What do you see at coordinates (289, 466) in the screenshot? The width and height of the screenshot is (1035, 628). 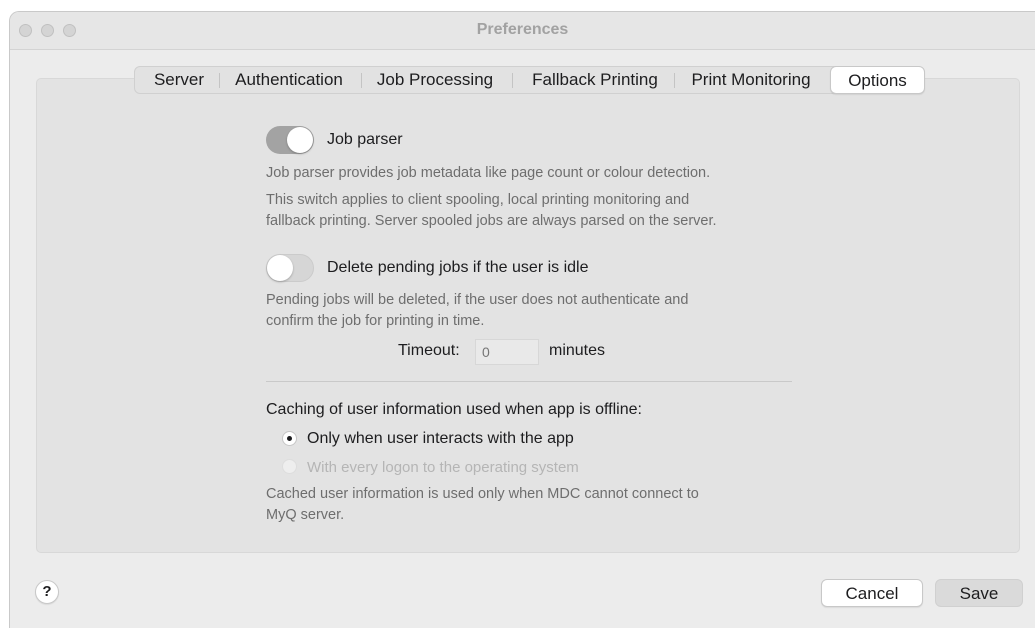 I see `radio-every-logon` at bounding box center [289, 466].